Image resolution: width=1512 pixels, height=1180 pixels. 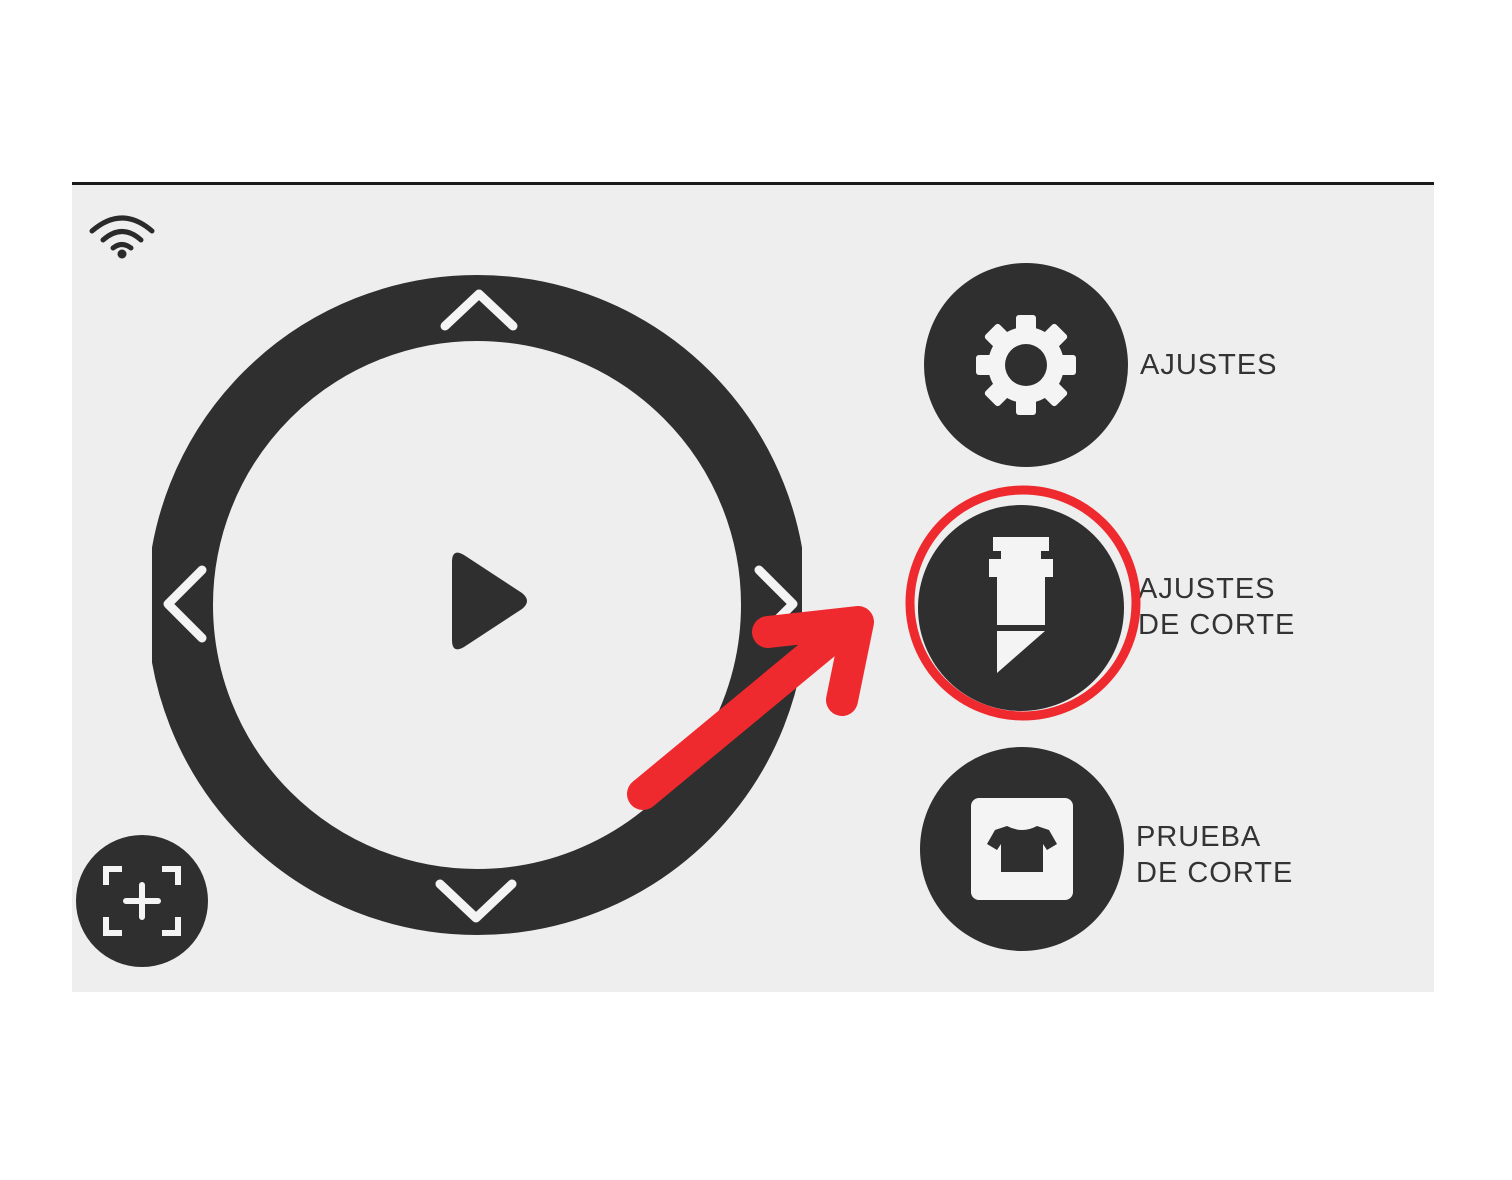 What do you see at coordinates (1199, 837) in the screenshot?
I see `cut-test-label-line1: PRUEBA` at bounding box center [1199, 837].